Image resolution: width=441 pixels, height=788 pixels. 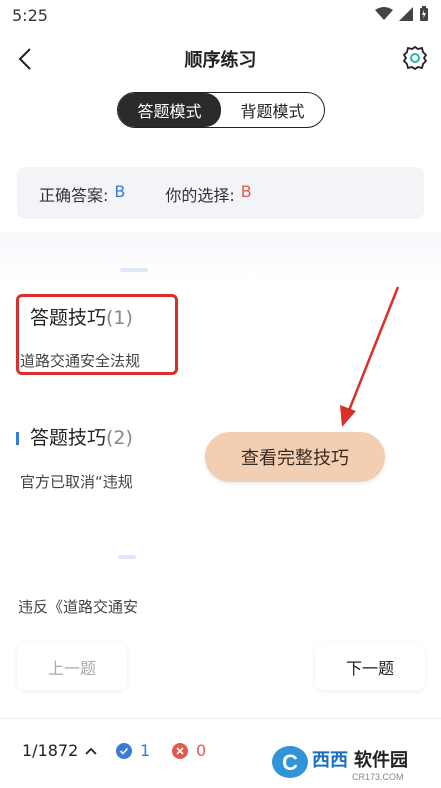 I want to click on page-title: 顺序练习, so click(x=220, y=60).